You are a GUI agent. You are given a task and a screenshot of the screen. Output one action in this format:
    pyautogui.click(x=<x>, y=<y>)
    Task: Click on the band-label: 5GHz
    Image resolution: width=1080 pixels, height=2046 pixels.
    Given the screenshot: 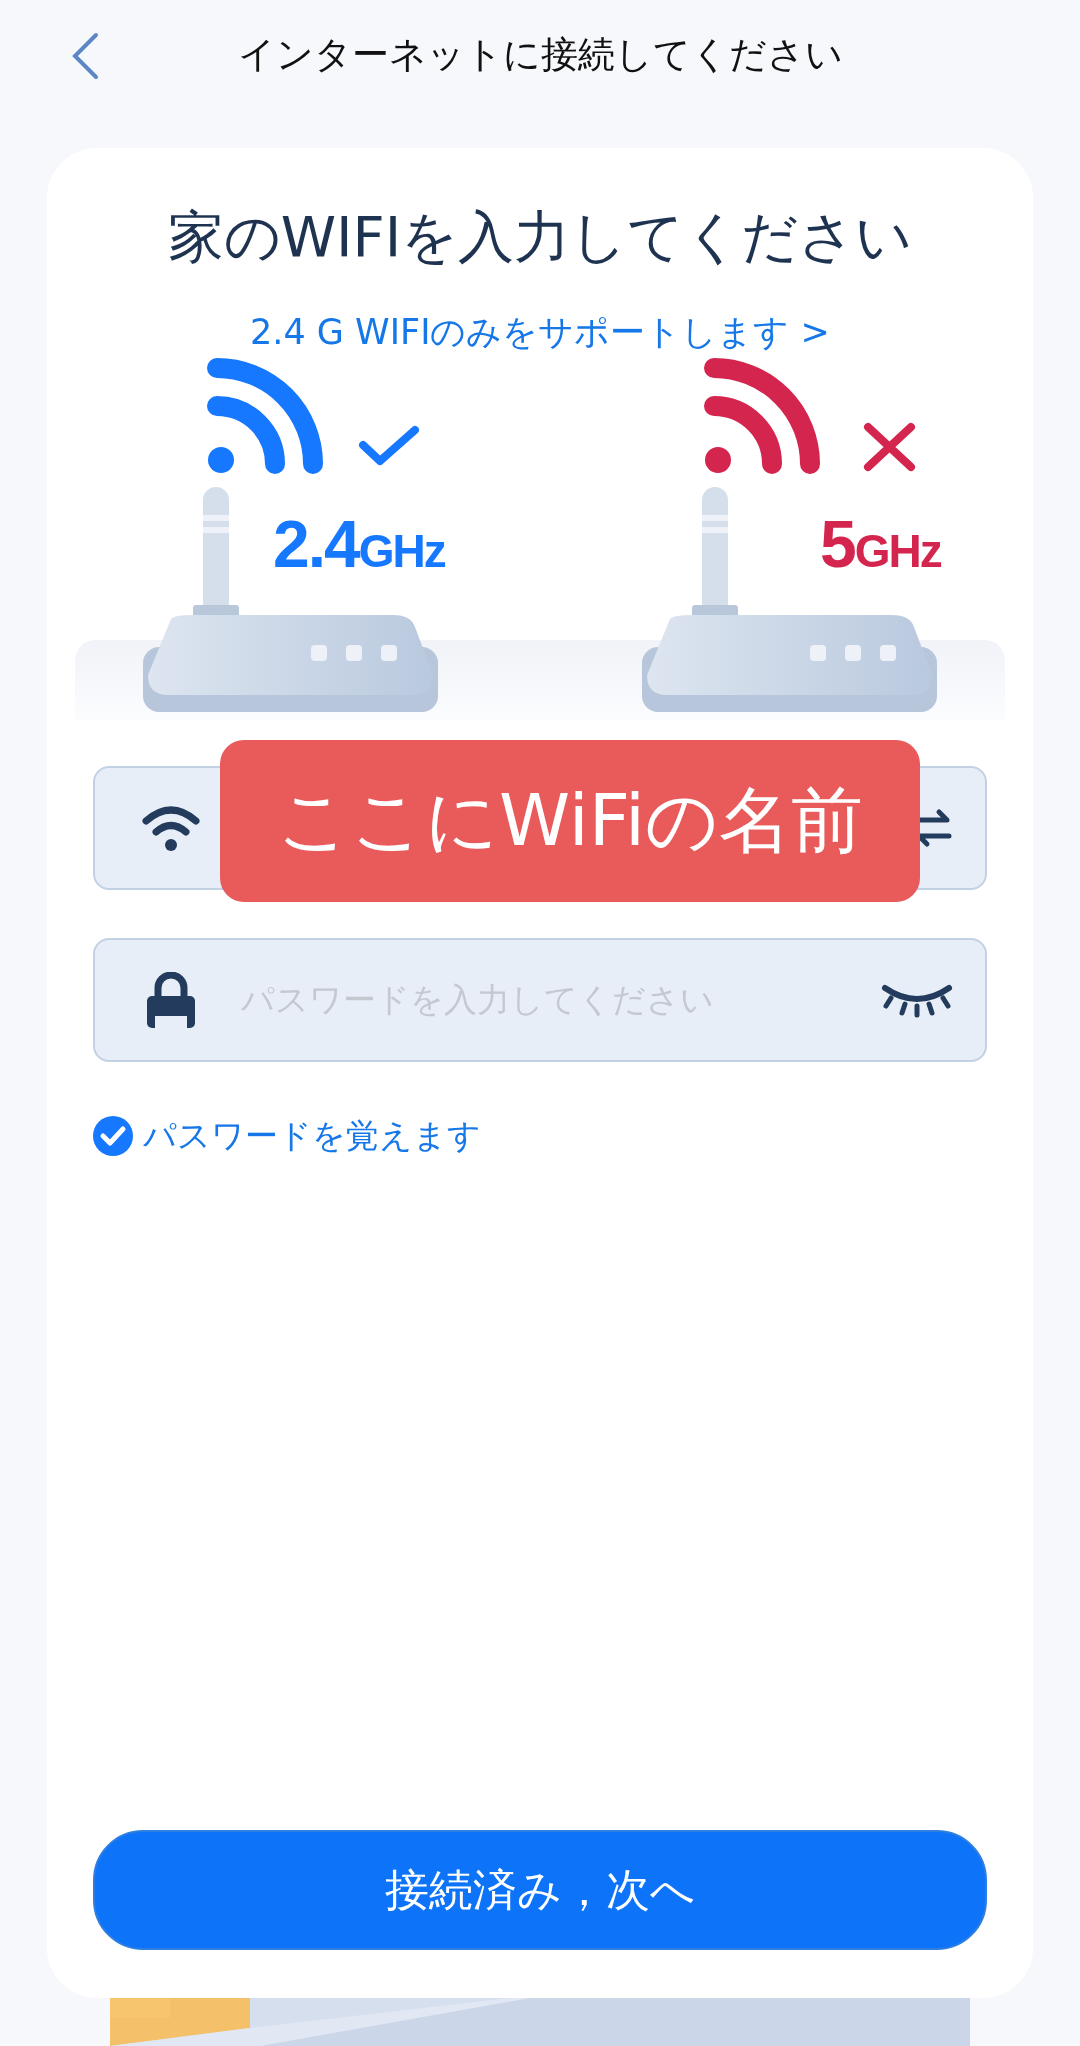 What is the action you would take?
    pyautogui.click(x=880, y=545)
    